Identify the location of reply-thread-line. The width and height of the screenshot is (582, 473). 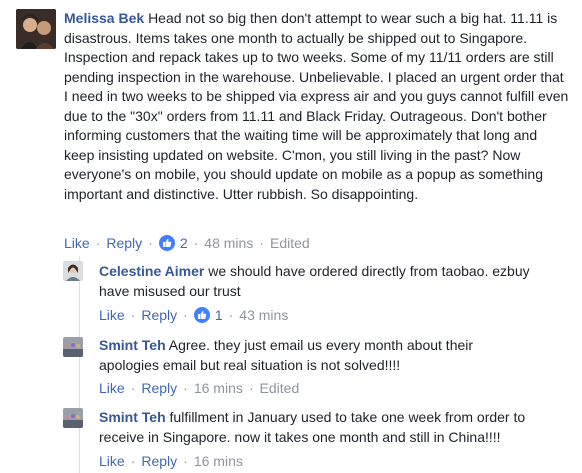
(79, 364).